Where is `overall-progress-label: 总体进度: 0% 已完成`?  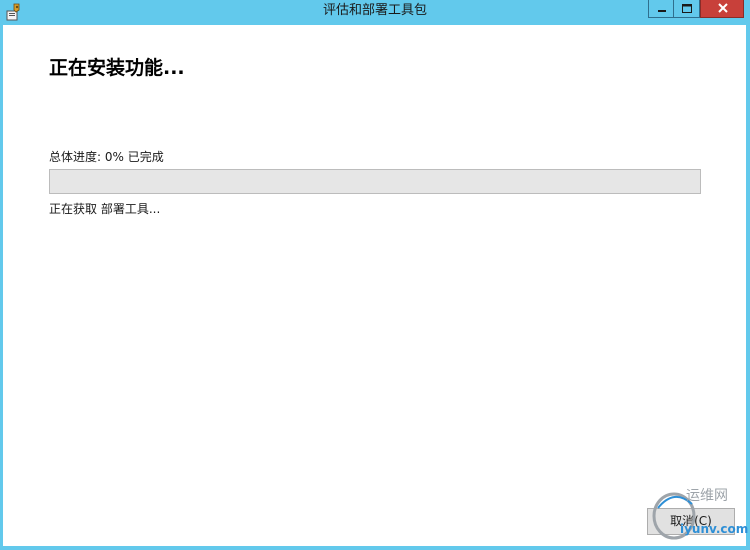 overall-progress-label: 总体进度: 0% 已完成 is located at coordinates (106, 157).